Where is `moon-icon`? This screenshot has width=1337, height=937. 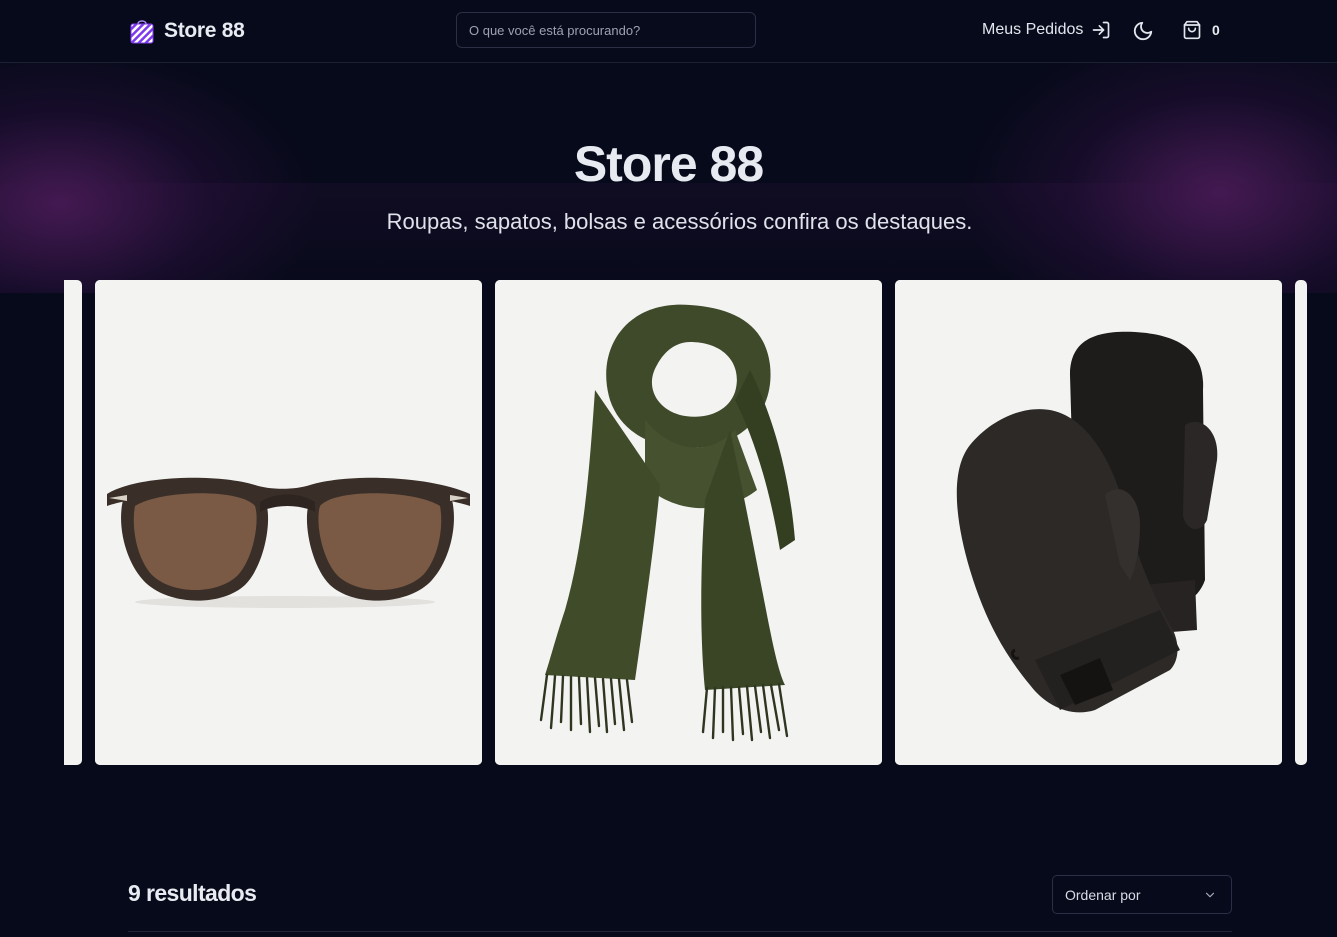 moon-icon is located at coordinates (1143, 31).